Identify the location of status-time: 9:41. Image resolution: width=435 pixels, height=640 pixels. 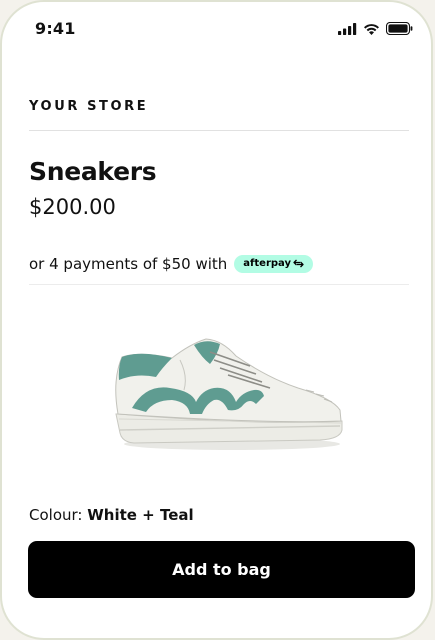
(55, 28).